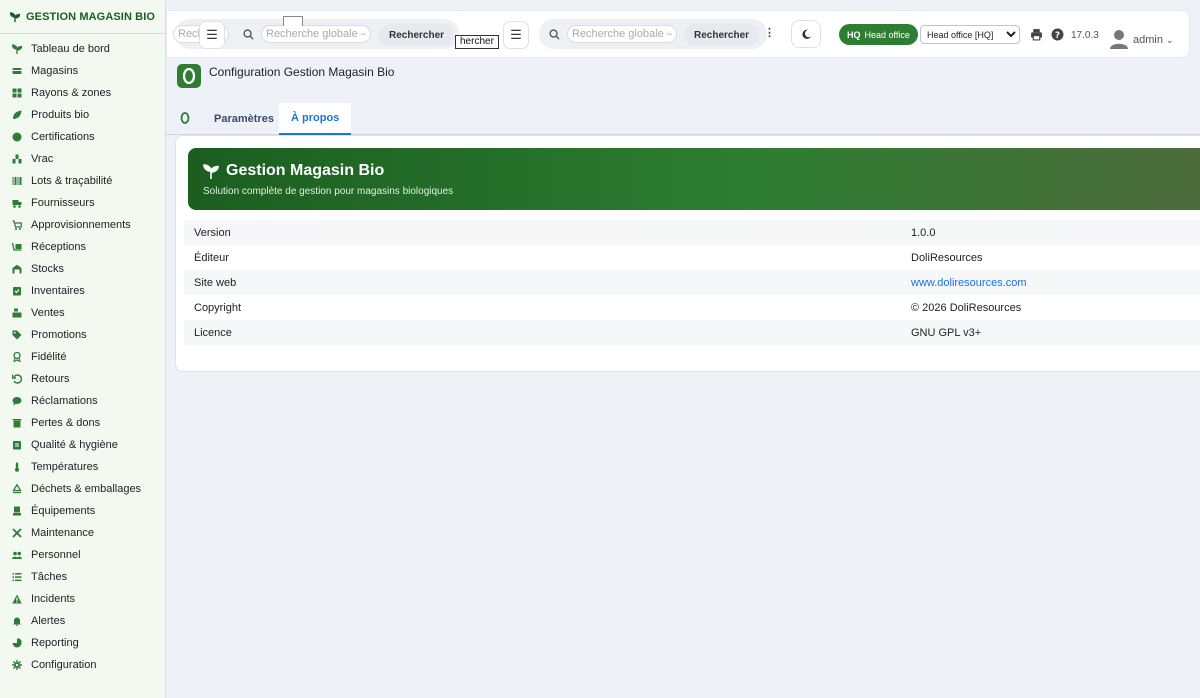  What do you see at coordinates (1119, 39) in the screenshot?
I see `avatar` at bounding box center [1119, 39].